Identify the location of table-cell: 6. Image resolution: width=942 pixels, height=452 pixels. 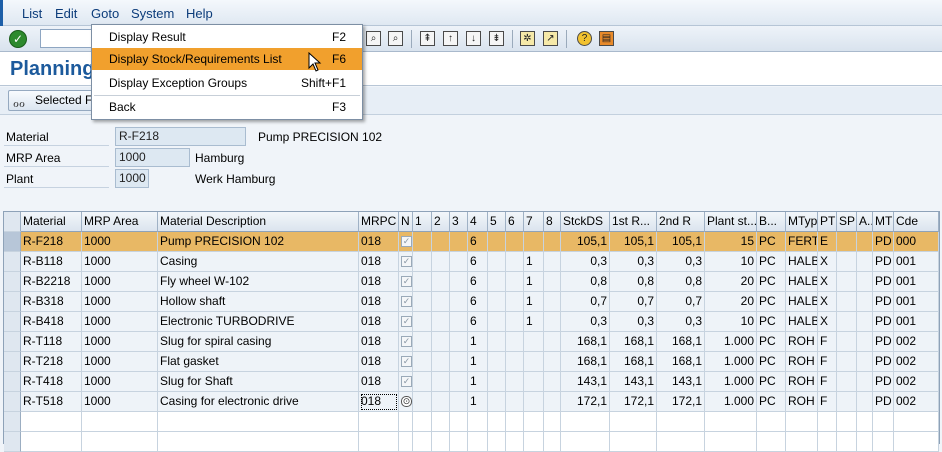
(478, 242).